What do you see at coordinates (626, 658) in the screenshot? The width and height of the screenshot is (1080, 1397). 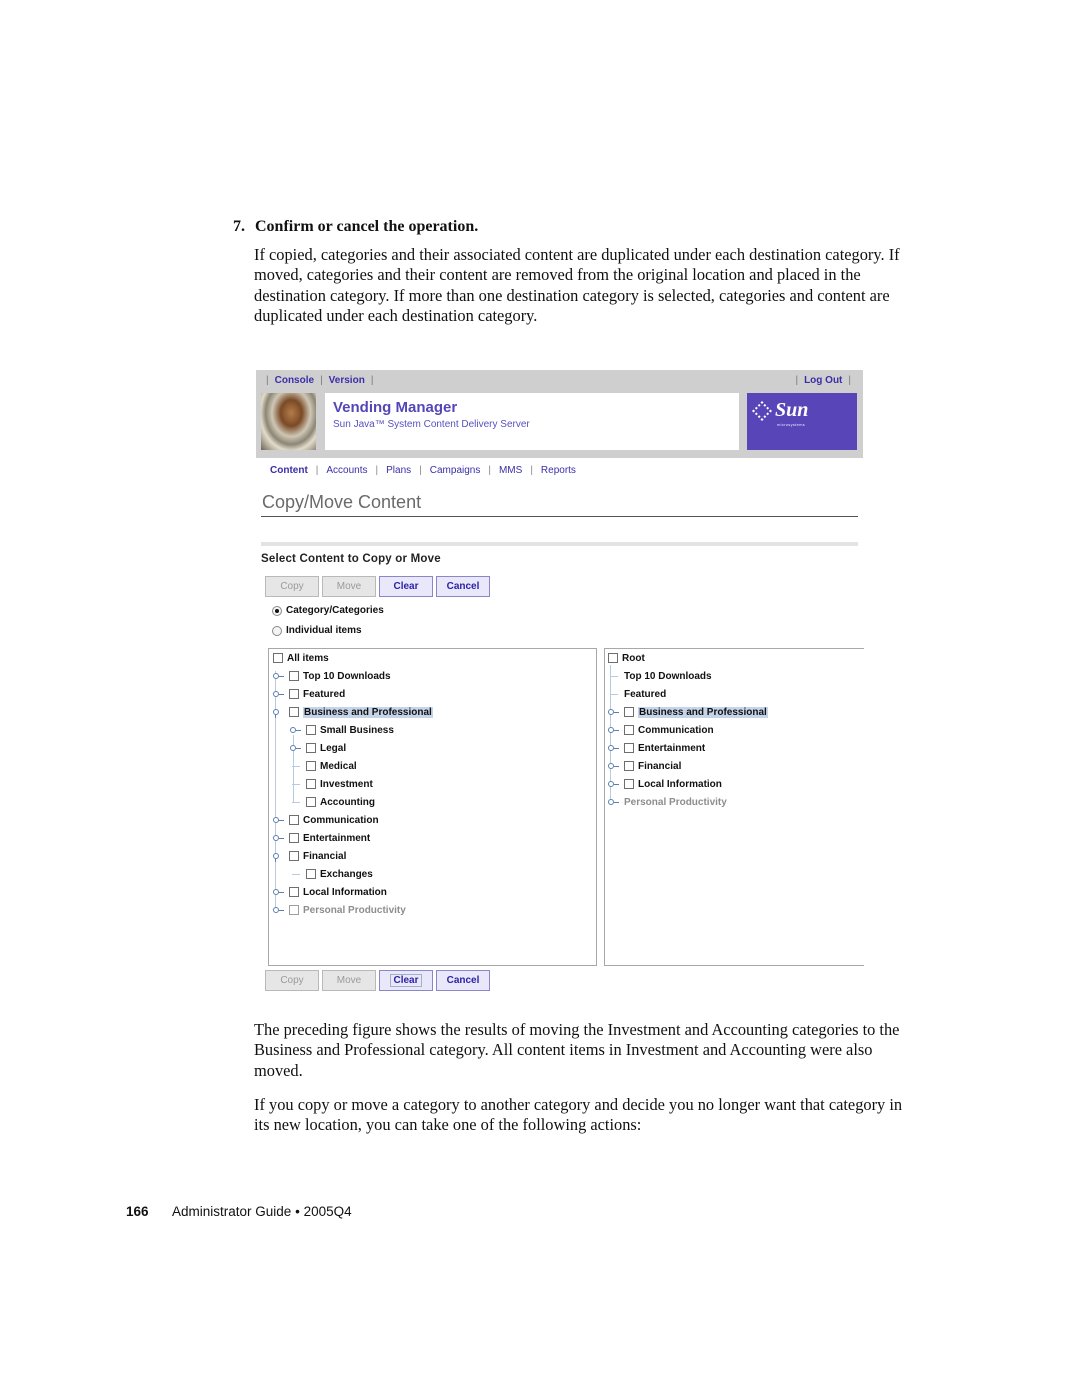 I see `tree-node: Root` at bounding box center [626, 658].